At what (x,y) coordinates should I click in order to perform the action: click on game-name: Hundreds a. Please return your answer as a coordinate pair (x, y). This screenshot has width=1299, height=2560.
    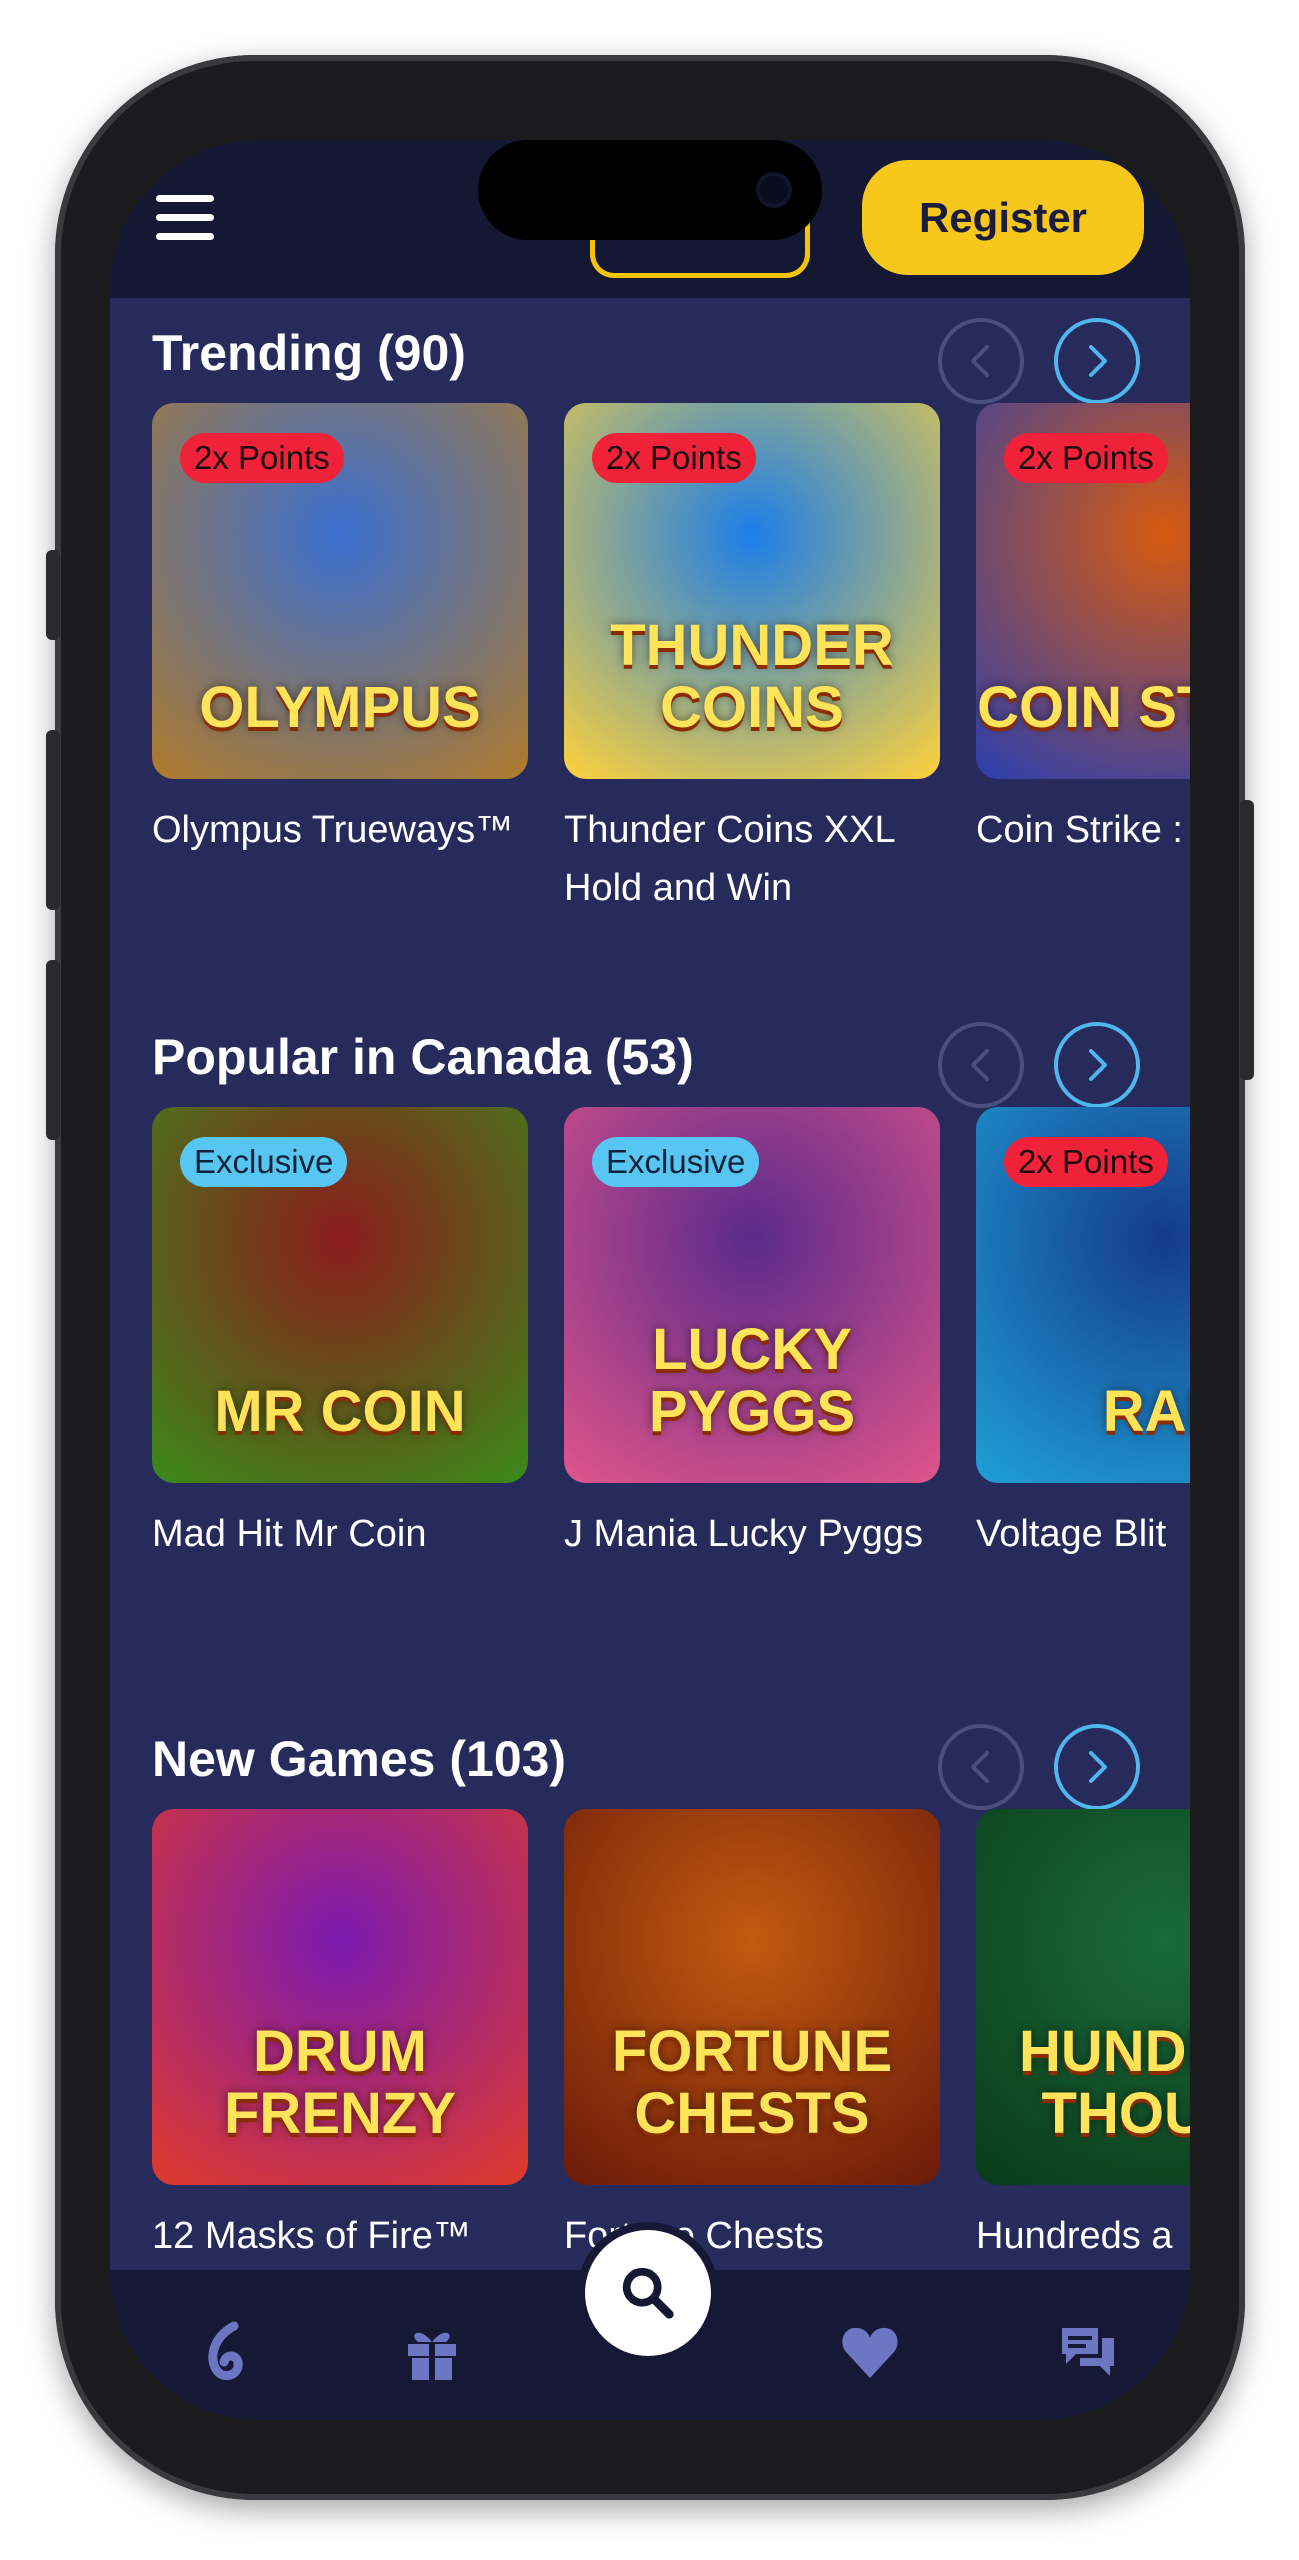
    Looking at the image, I should click on (1083, 2236).